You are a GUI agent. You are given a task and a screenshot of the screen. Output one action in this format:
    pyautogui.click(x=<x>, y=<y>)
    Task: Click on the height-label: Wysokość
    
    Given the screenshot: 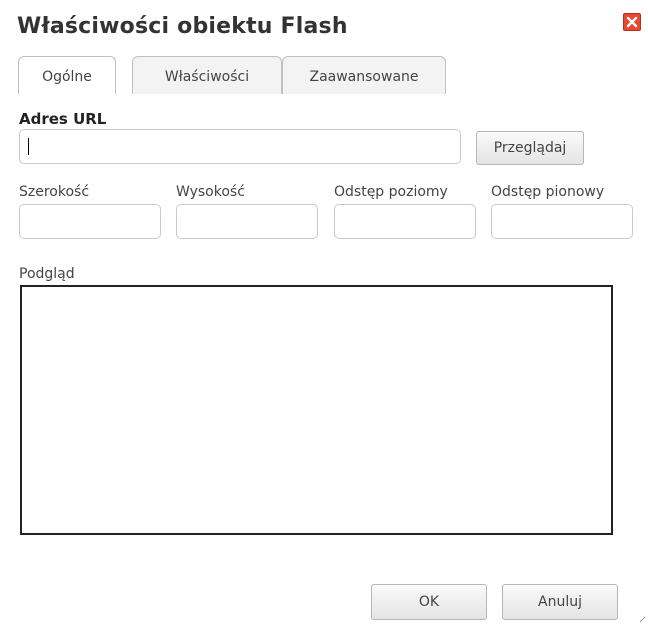 What is the action you would take?
    pyautogui.click(x=210, y=192)
    